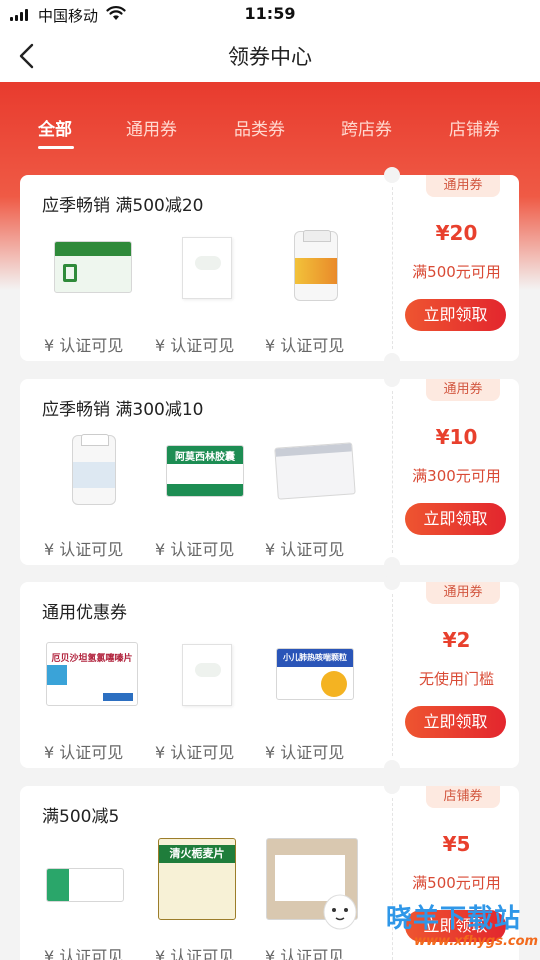 The width and height of the screenshot is (540, 960). I want to click on category-tabs: 全部 通用券 品类券 跨店券 店铺券, so click(270, 127).